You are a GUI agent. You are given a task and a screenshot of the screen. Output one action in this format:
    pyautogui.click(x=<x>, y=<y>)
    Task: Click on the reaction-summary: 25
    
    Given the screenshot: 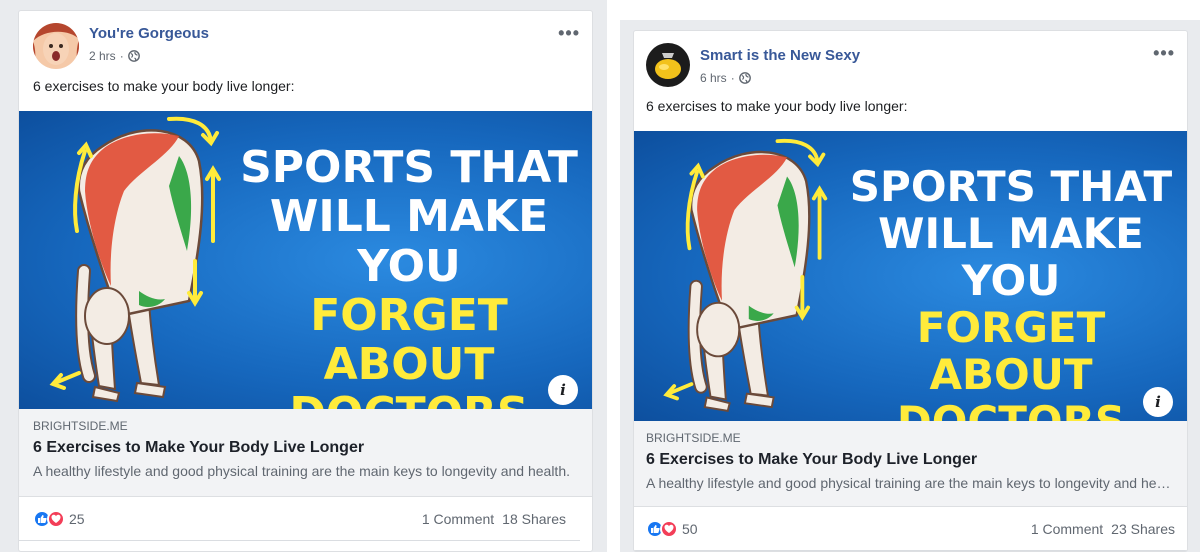 What is the action you would take?
    pyautogui.click(x=59, y=518)
    